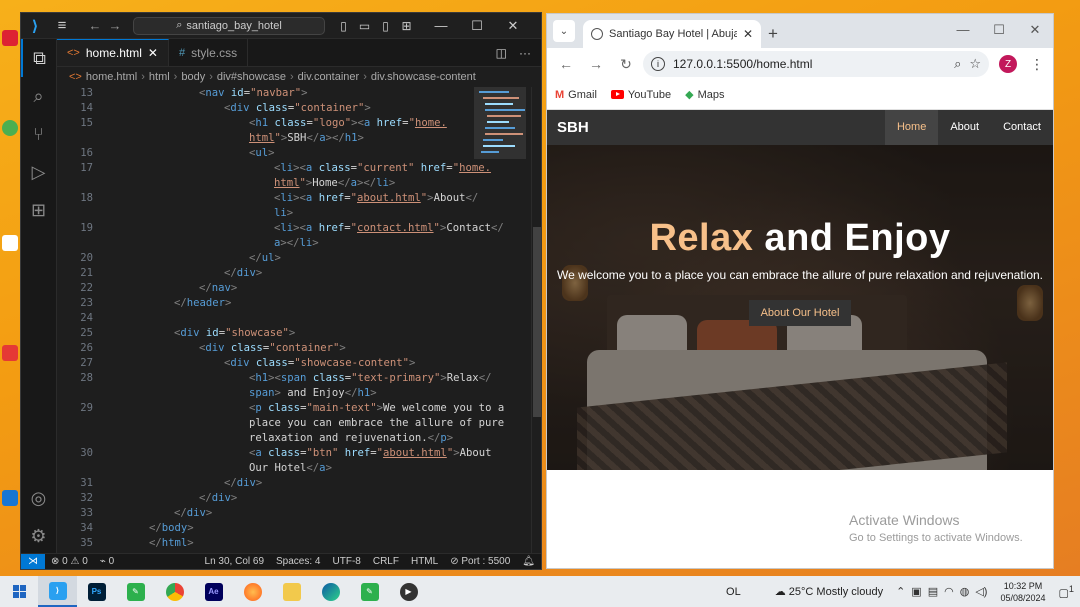  Describe the element at coordinates (330, 591) in the screenshot. I see `taskbar-edge` at that location.